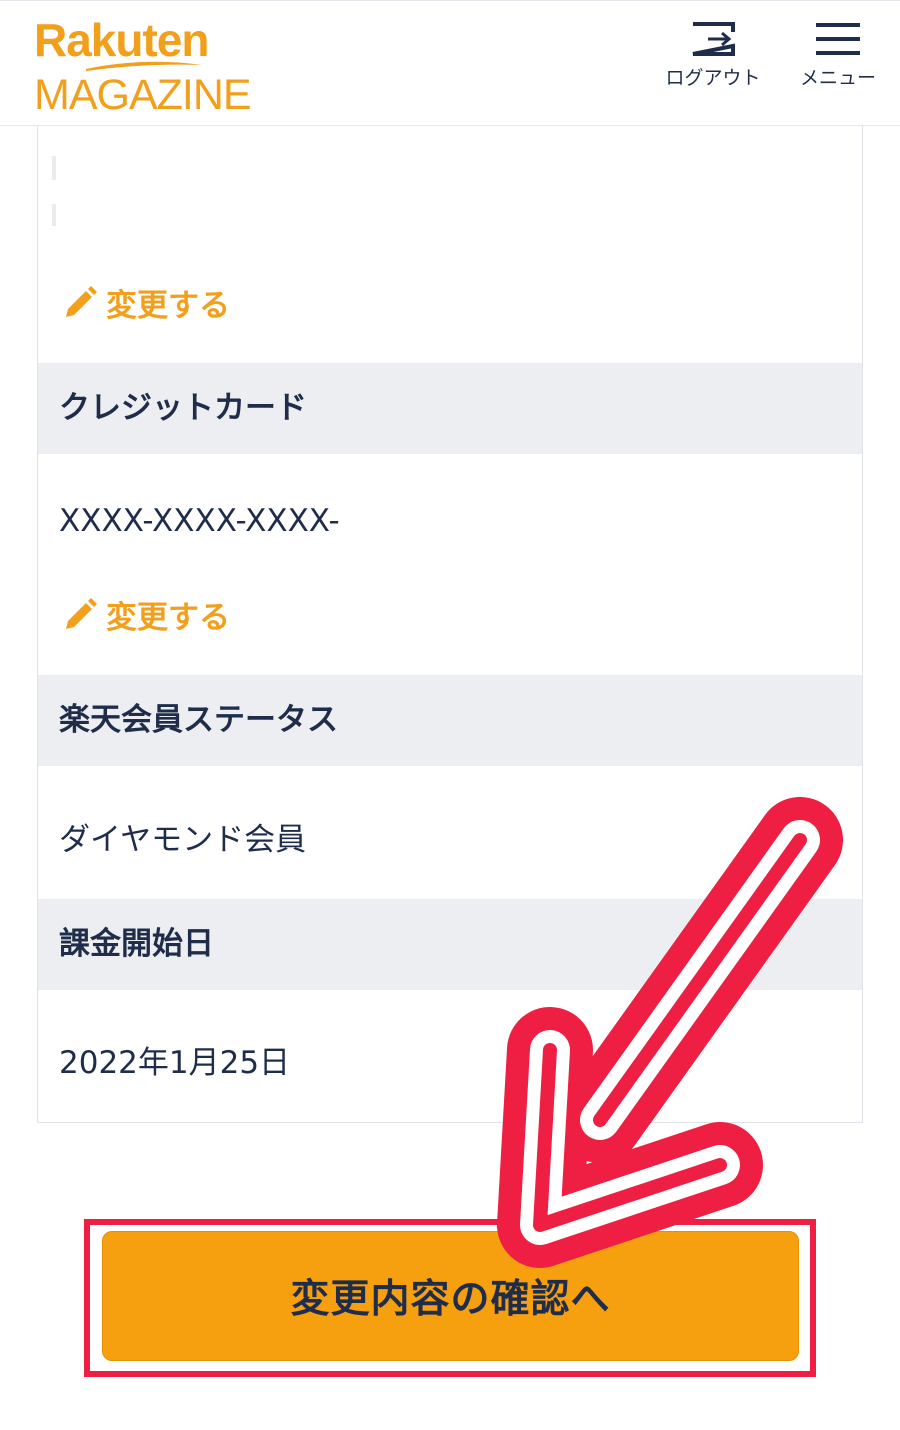 This screenshot has width=900, height=1430. Describe the element at coordinates (450, 720) in the screenshot. I see `section-header-member-status: 楽天会員ステータス` at that location.